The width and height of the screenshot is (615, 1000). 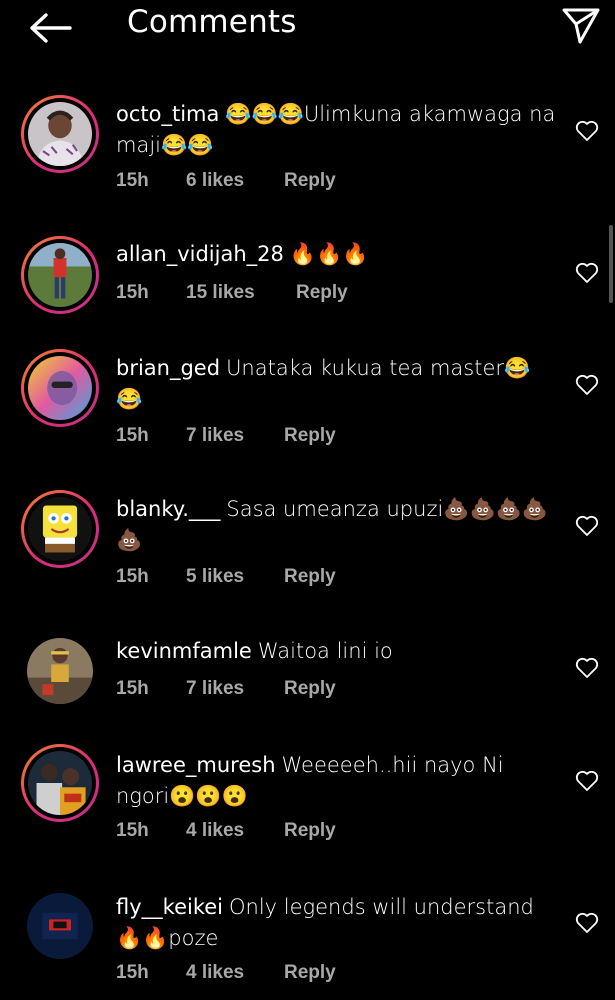 What do you see at coordinates (167, 114) in the screenshot?
I see `comment-username: octo_tima` at bounding box center [167, 114].